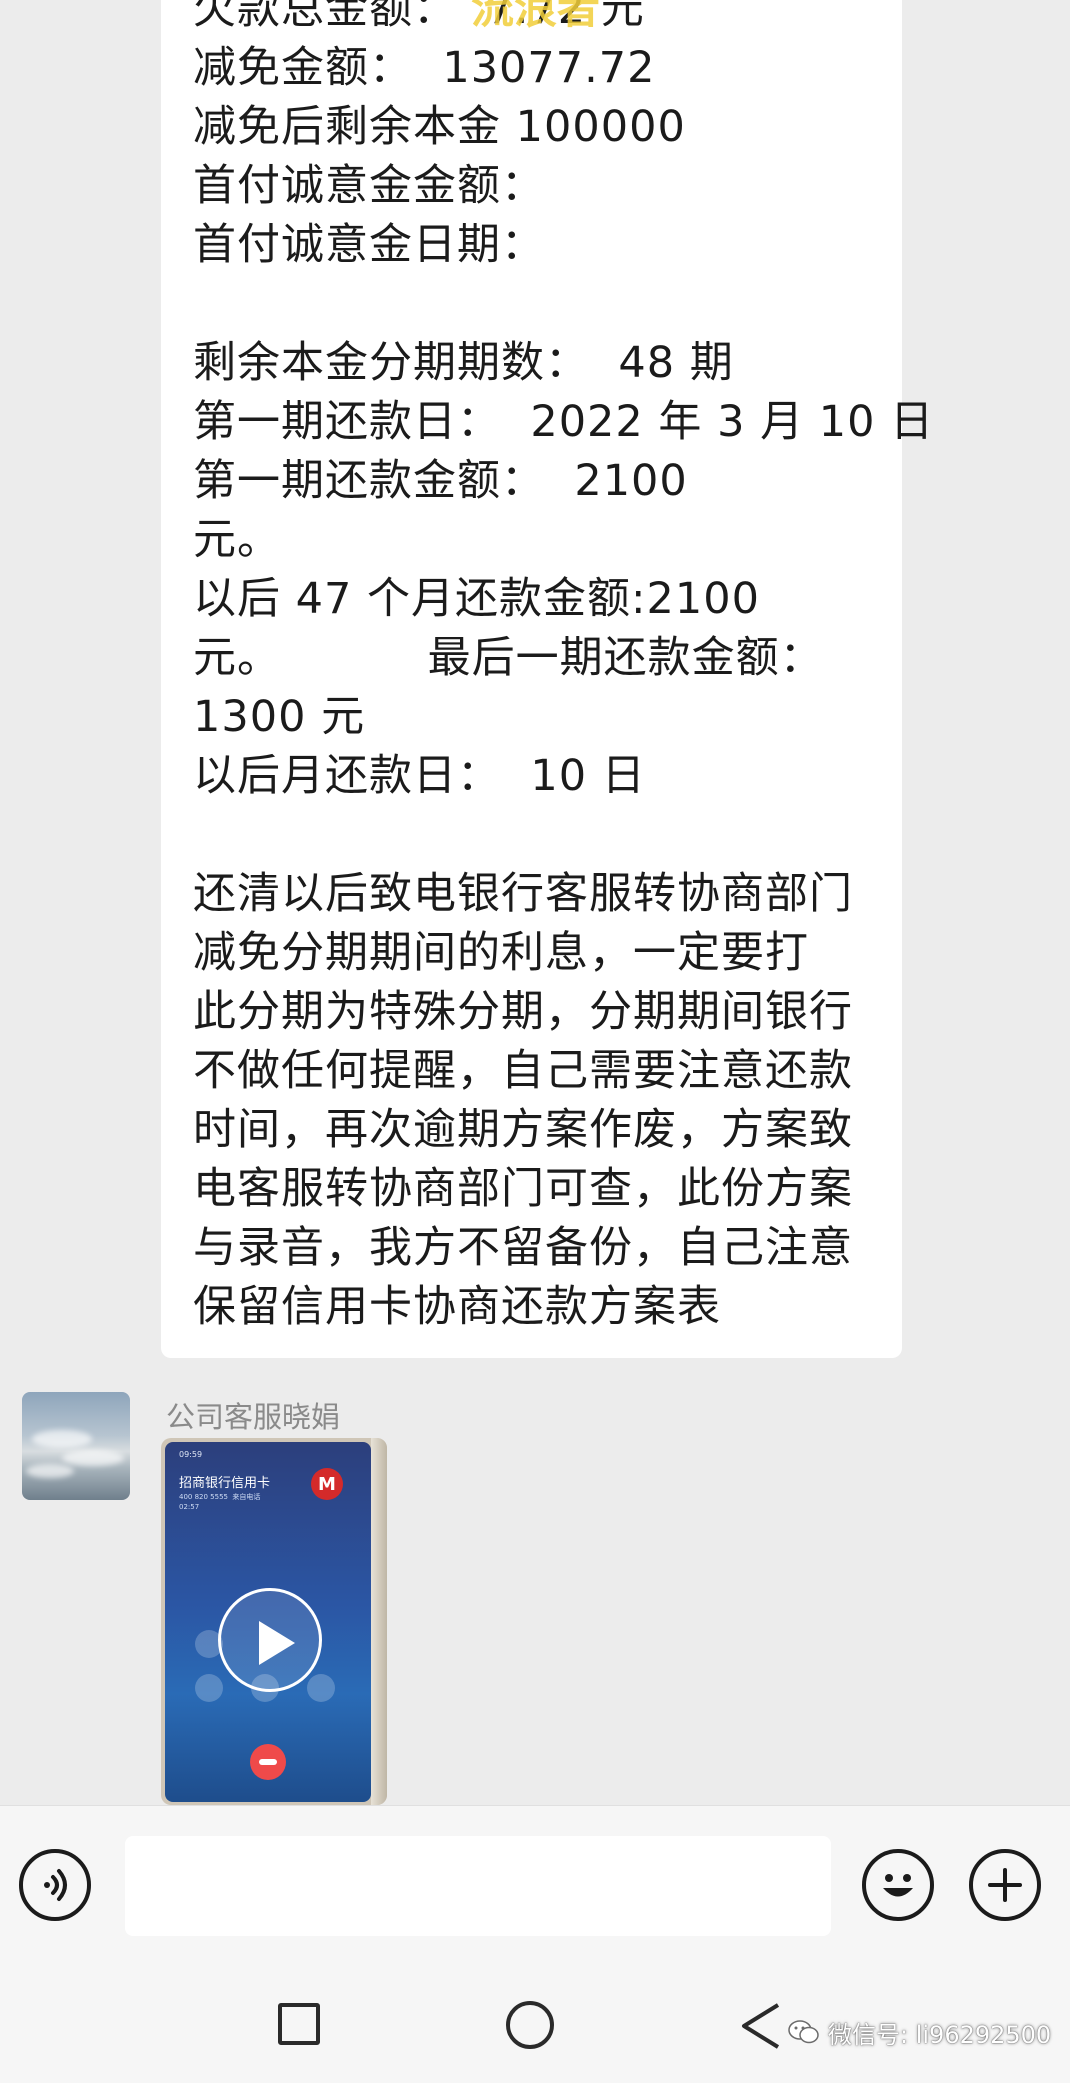 This screenshot has height=2083, width=1070. I want to click on message-line: 以后月还款日： 10 日, so click(419, 776).